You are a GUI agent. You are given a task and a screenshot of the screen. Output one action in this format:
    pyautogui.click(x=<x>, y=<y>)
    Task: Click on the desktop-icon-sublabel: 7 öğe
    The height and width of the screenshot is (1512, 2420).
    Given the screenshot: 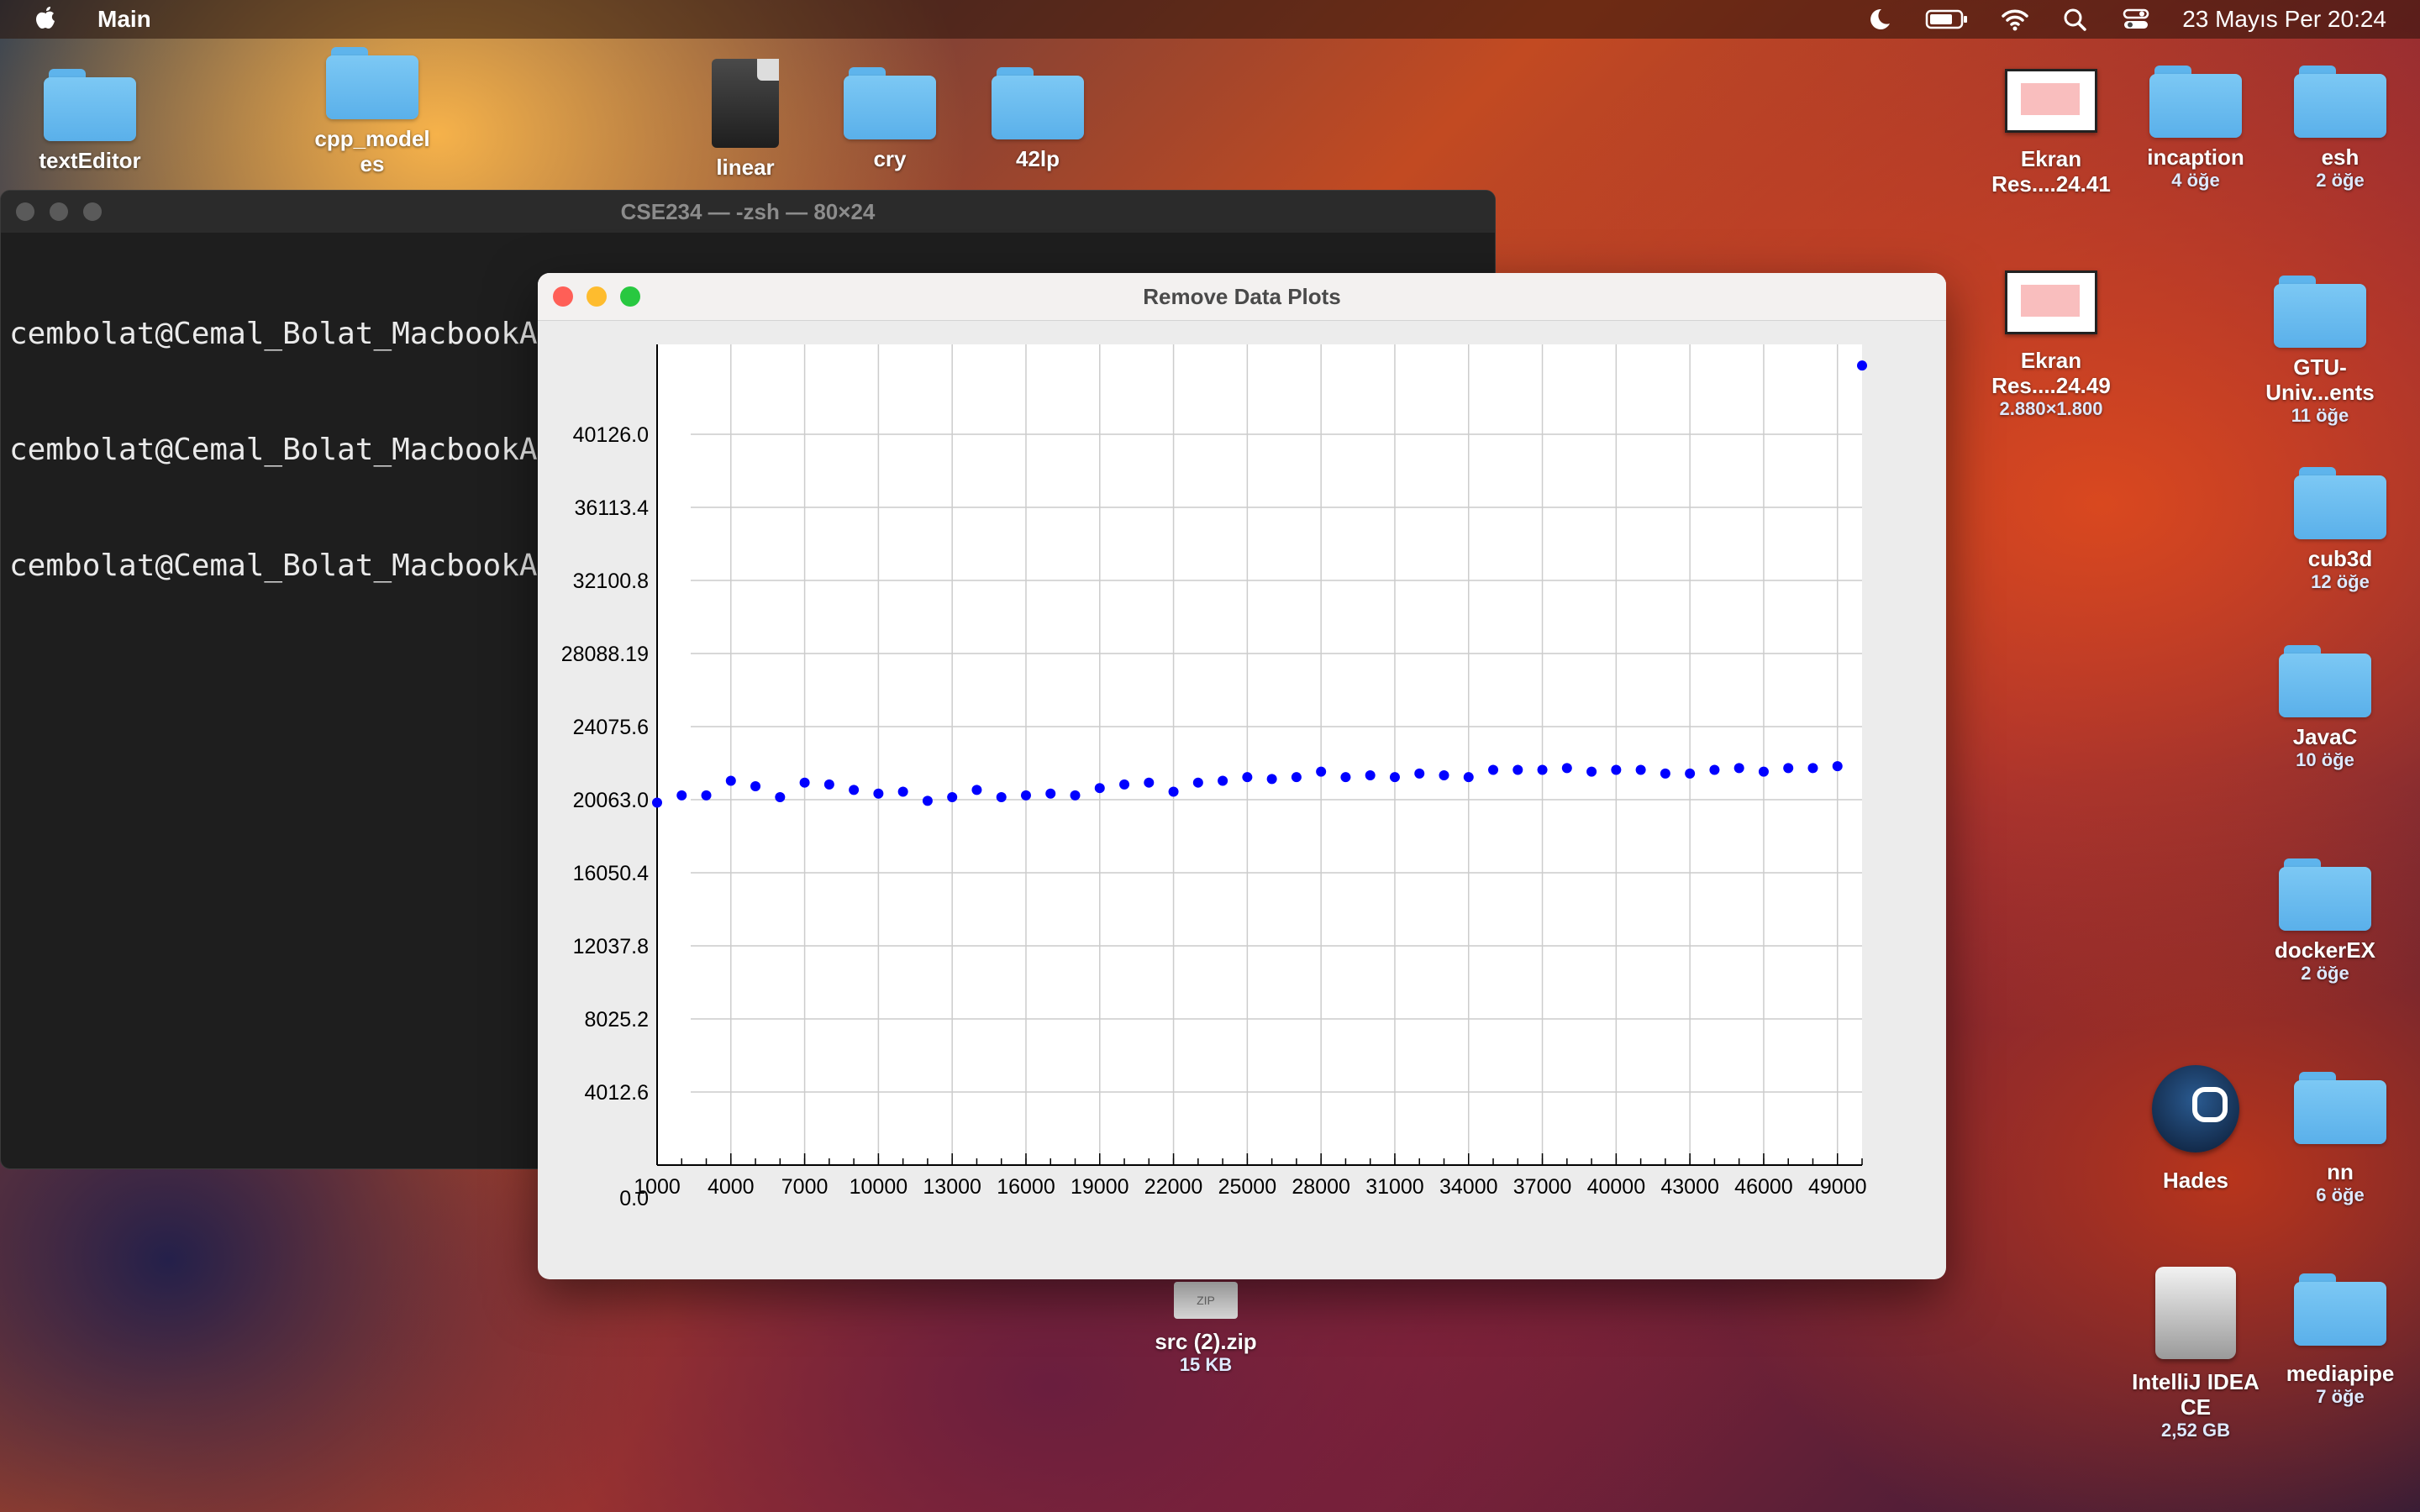 What is the action you would take?
    pyautogui.click(x=2340, y=1396)
    